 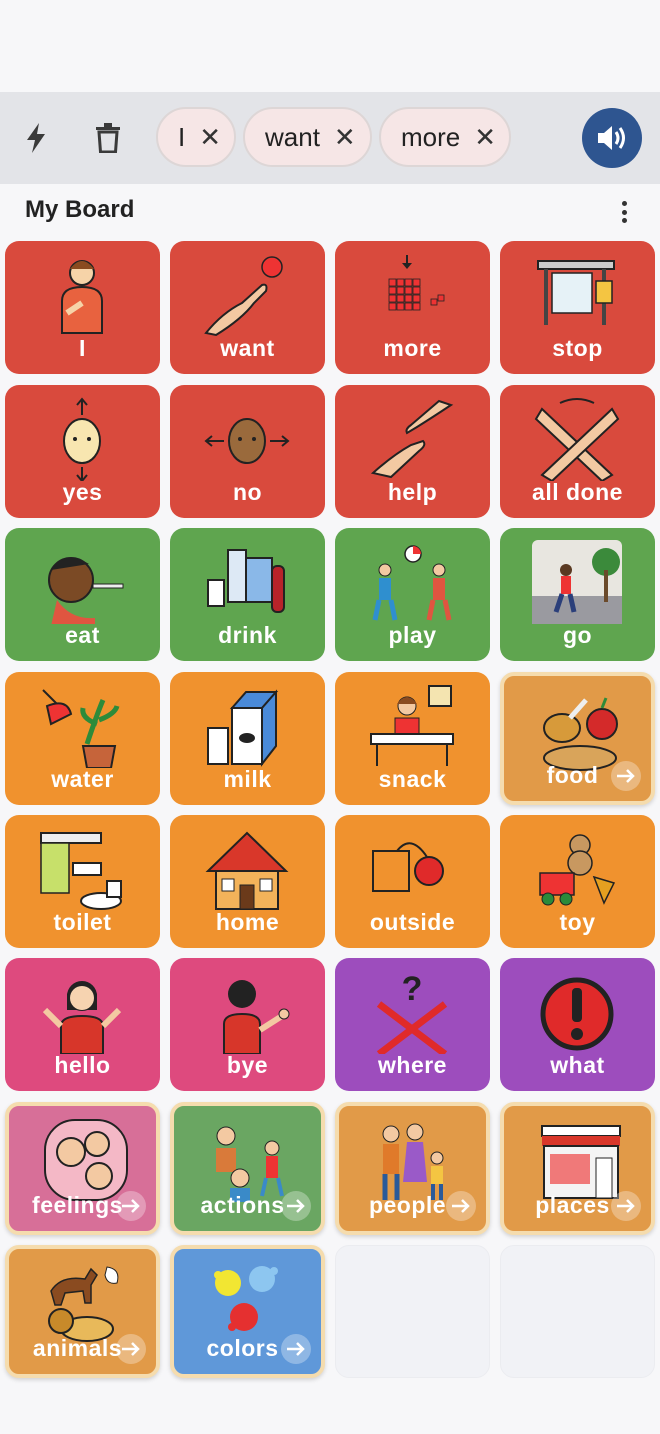 I want to click on tile-label: bye, so click(x=247, y=1065).